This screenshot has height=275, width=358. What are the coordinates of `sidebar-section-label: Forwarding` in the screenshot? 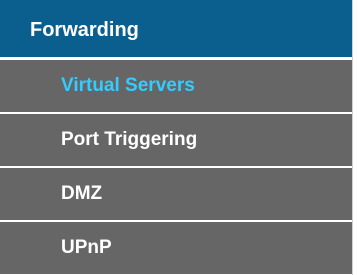 It's located at (84, 30).